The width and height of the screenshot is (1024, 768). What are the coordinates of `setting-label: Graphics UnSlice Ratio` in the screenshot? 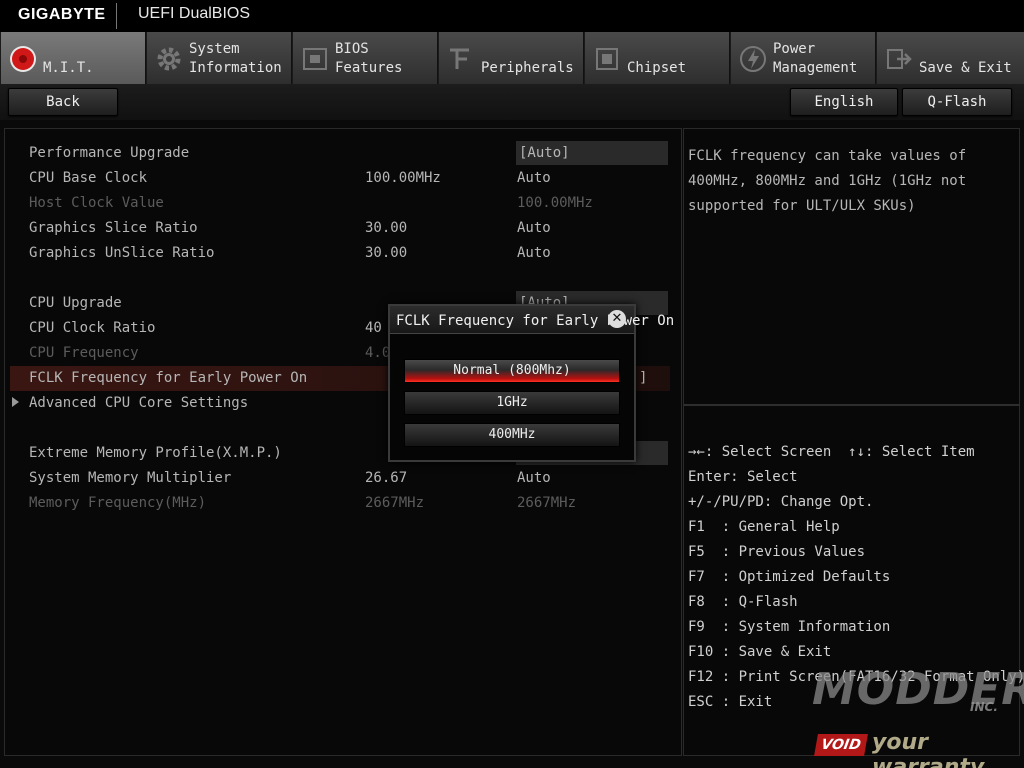 It's located at (122, 253).